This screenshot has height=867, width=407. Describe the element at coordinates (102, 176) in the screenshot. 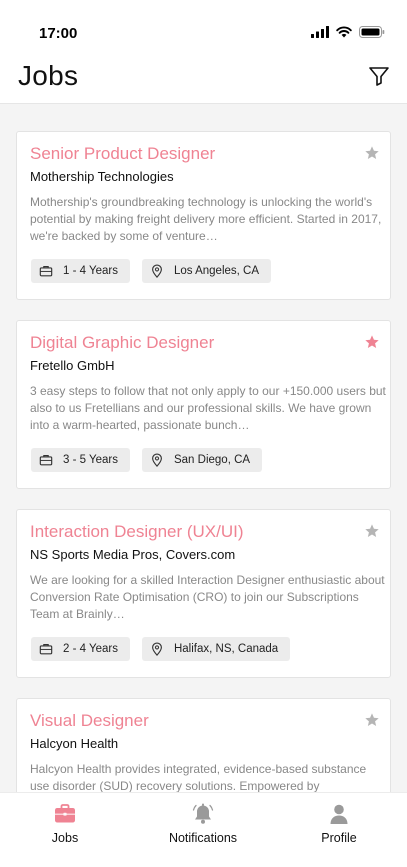

I see `job-company: Mothership Technologies` at that location.